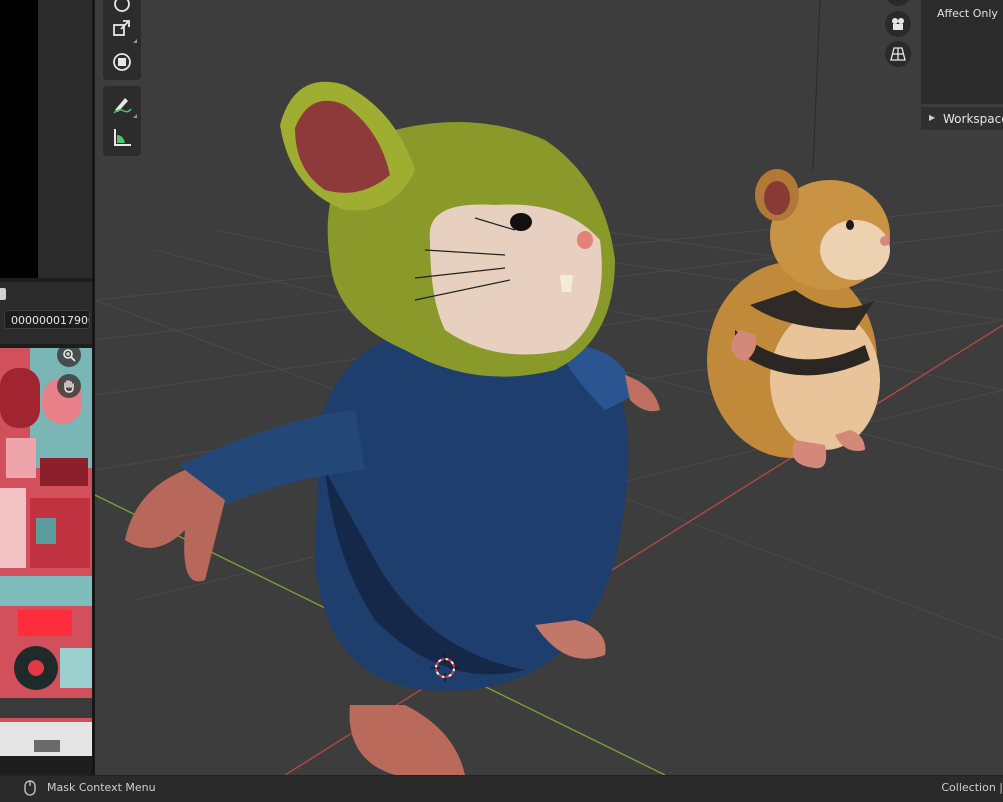 The image size is (1003, 802). What do you see at coordinates (932, 117) in the screenshot?
I see `disclosure-triangle-icon: ▶` at bounding box center [932, 117].